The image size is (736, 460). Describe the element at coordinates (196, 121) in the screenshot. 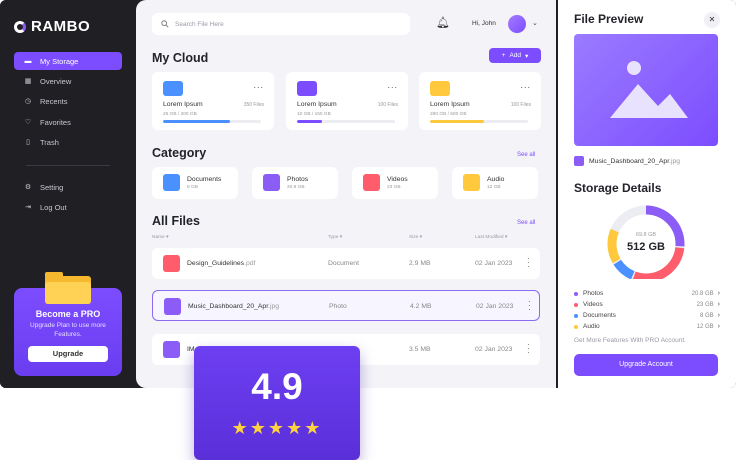

I see `progress-fill` at that location.